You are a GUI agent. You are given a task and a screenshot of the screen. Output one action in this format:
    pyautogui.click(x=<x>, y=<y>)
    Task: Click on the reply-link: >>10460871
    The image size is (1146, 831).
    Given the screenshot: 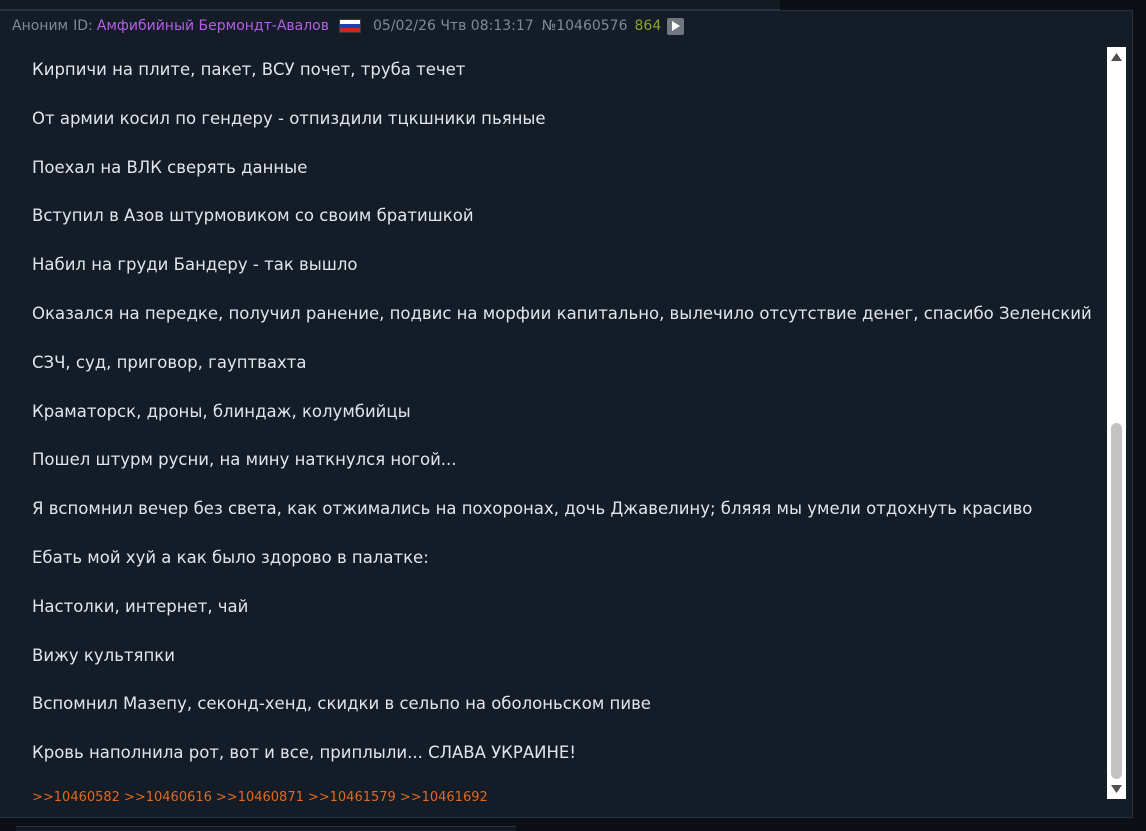 What is the action you would take?
    pyautogui.click(x=260, y=797)
    